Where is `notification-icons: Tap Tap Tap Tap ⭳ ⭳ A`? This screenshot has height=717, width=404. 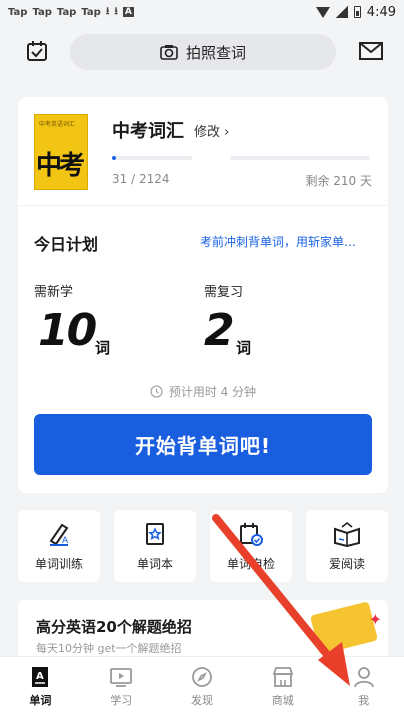
notification-icons: Tap Tap Tap Tap ⭳ ⭳ A is located at coordinates (71, 12).